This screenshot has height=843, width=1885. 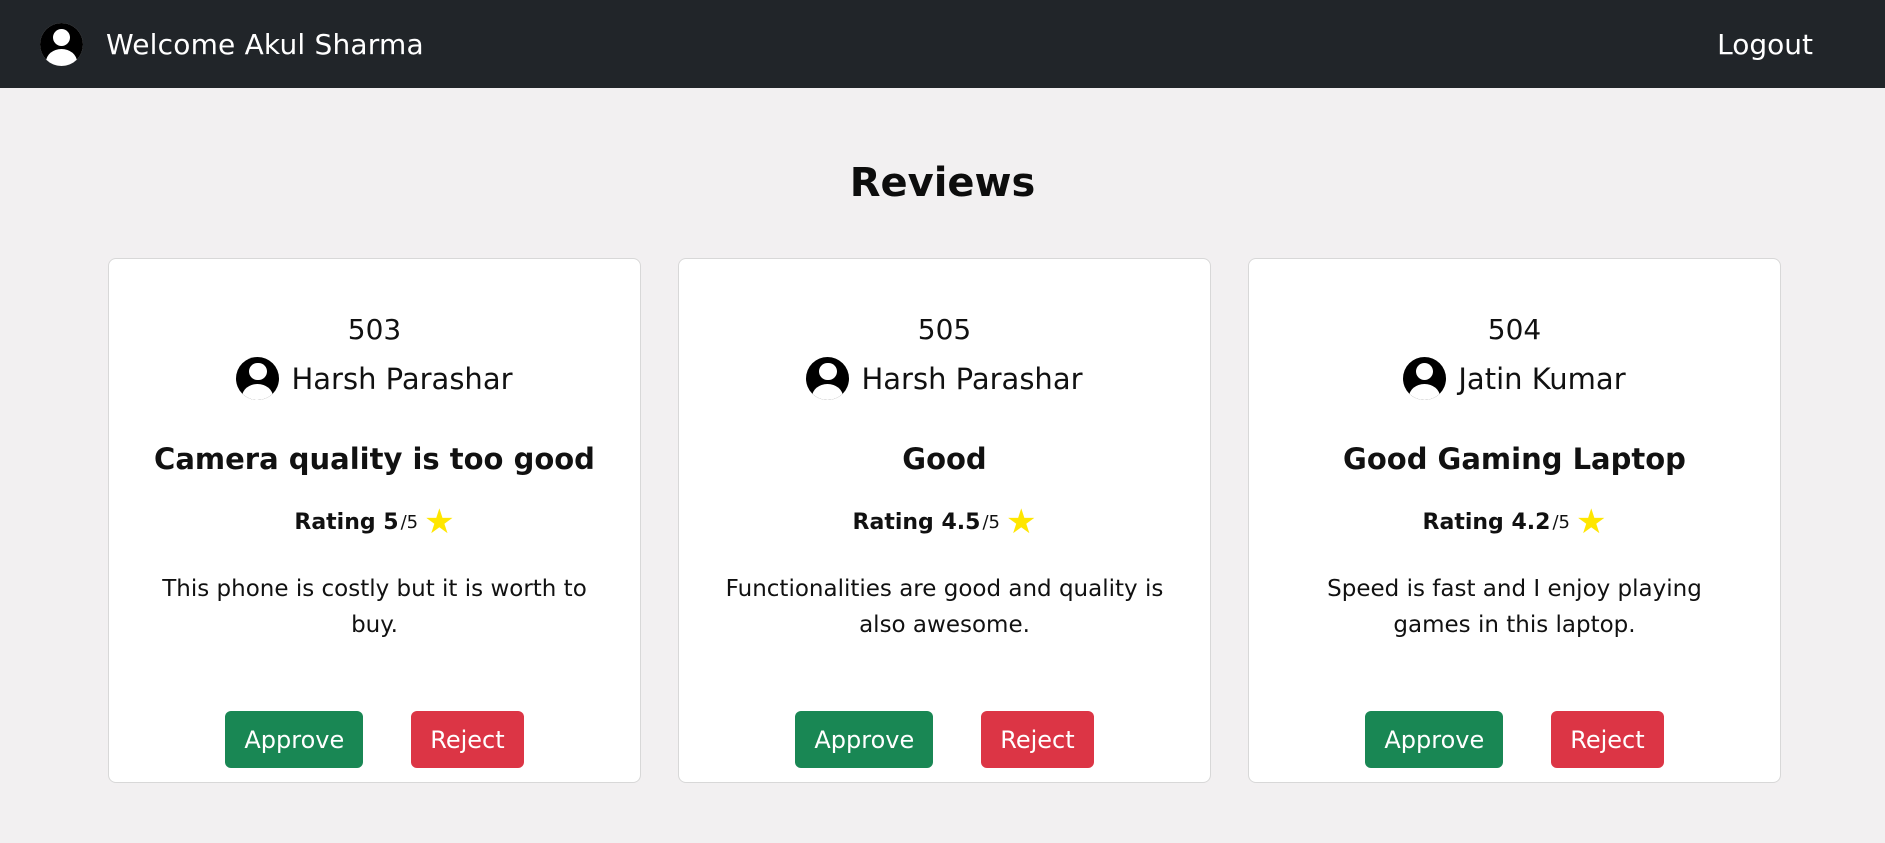 I want to click on review-rating: Rating 5 /5 ★, so click(x=374, y=522).